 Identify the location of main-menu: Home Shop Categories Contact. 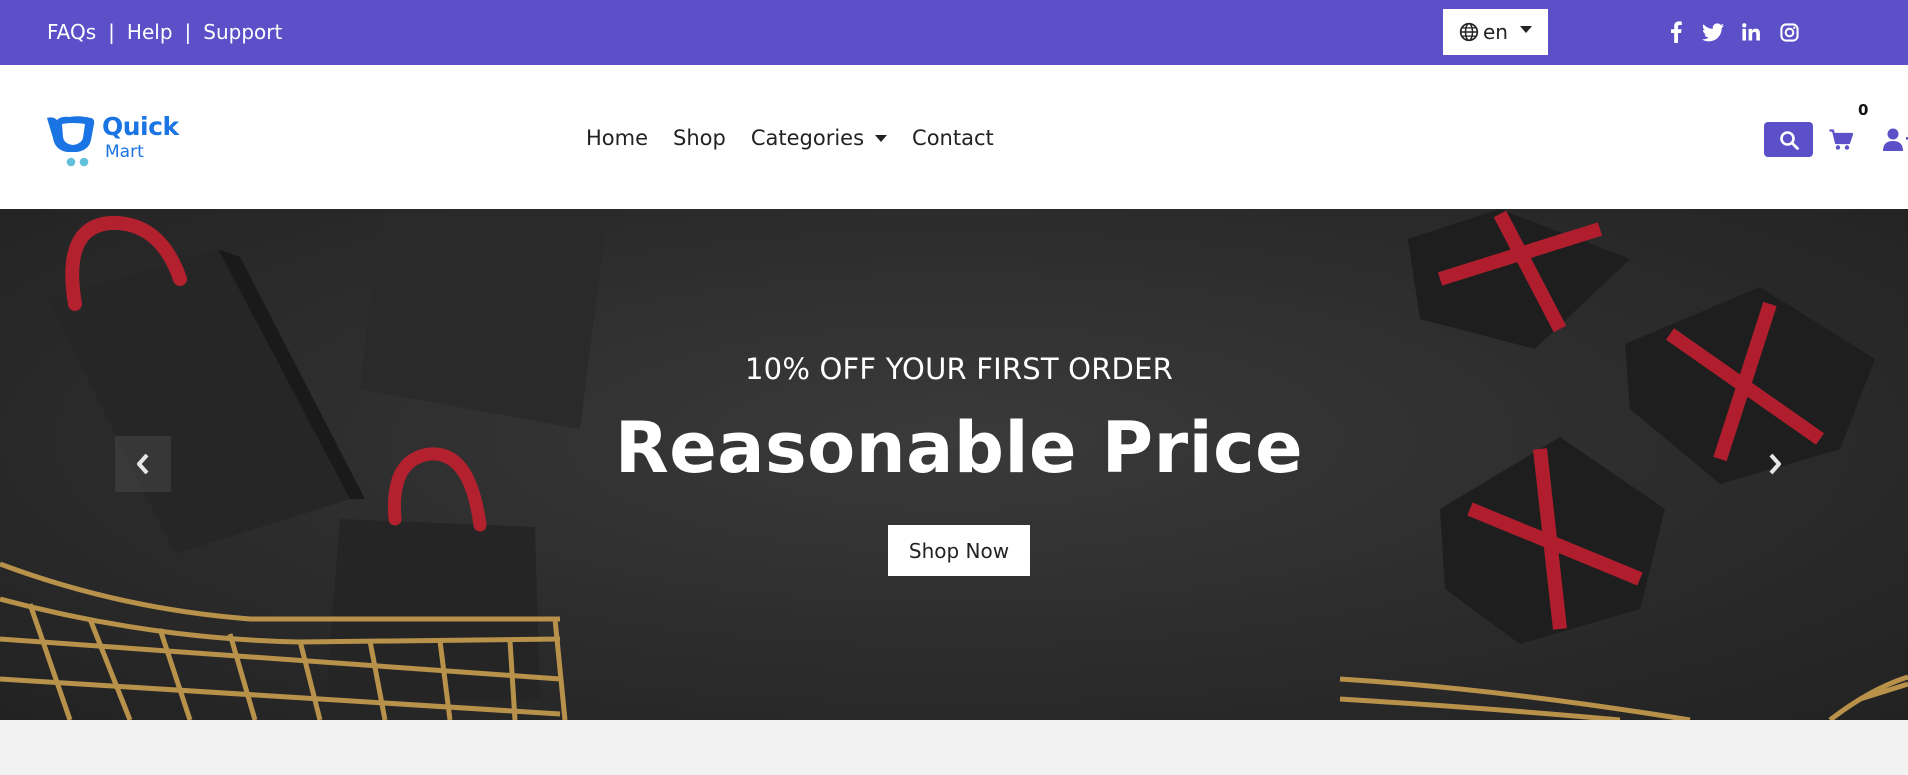
(802, 138).